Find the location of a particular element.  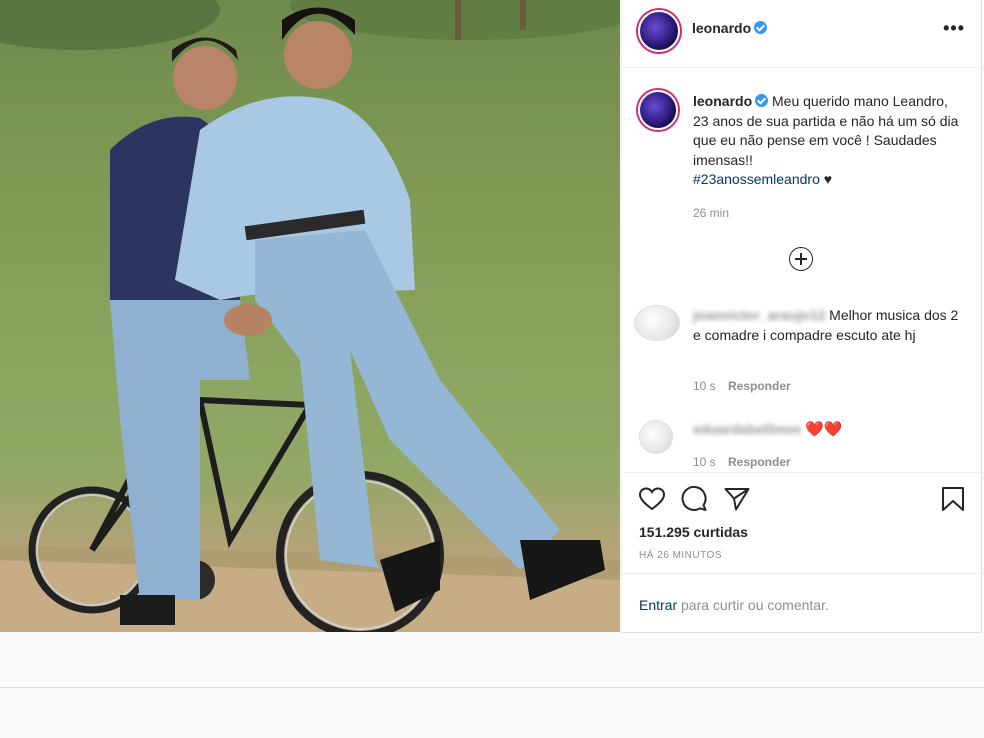

login-prompt: Entrar para curtir ou comentar. is located at coordinates (801, 603).